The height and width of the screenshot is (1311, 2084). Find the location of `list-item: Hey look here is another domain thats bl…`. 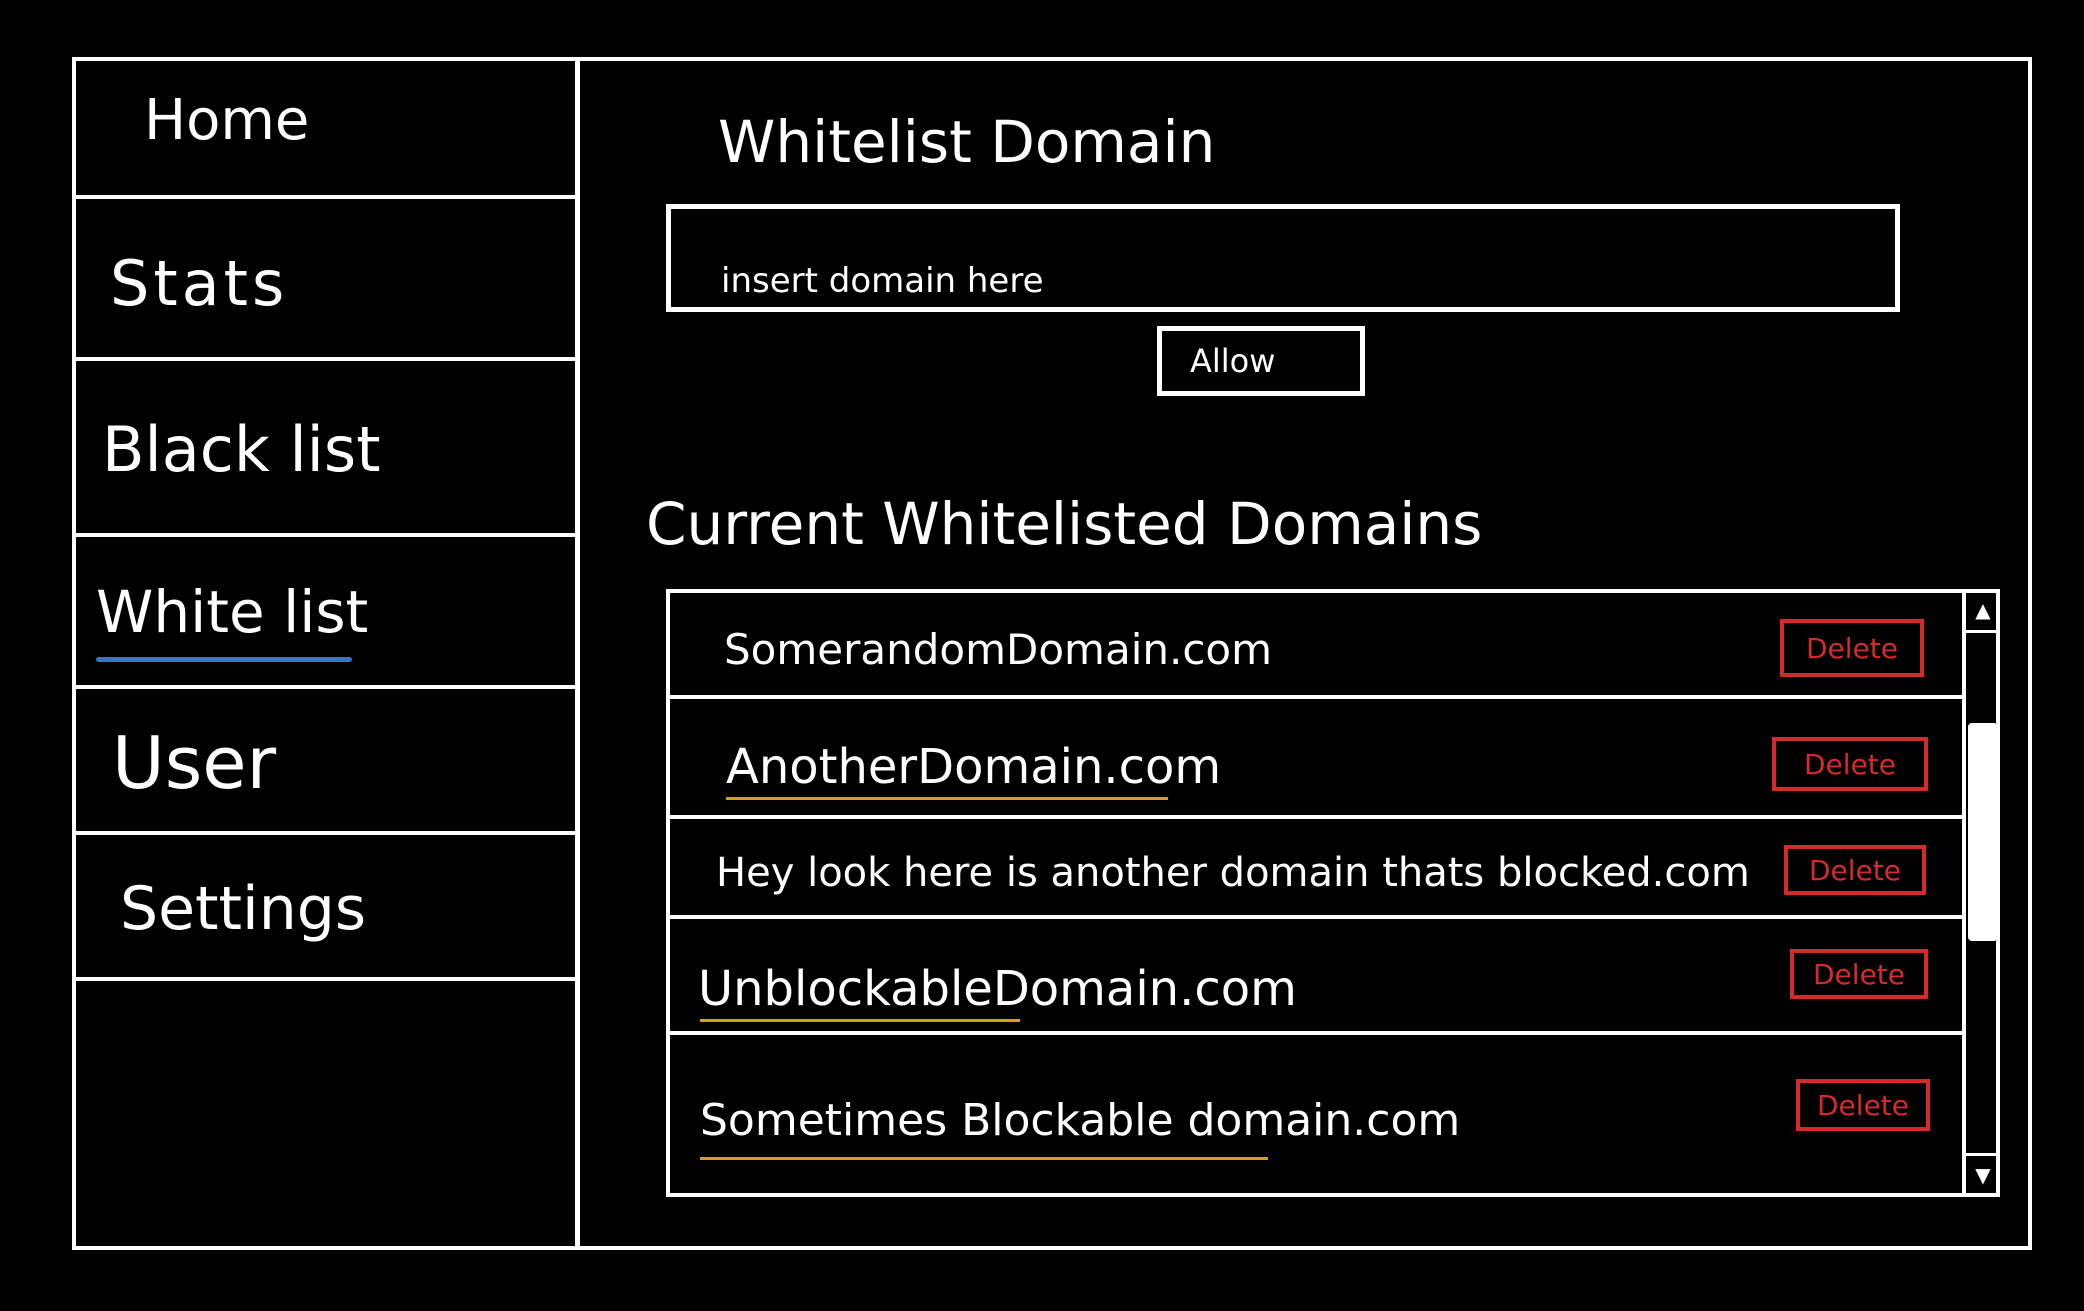

list-item: Hey look here is another domain thats bl… is located at coordinates (1316, 869).